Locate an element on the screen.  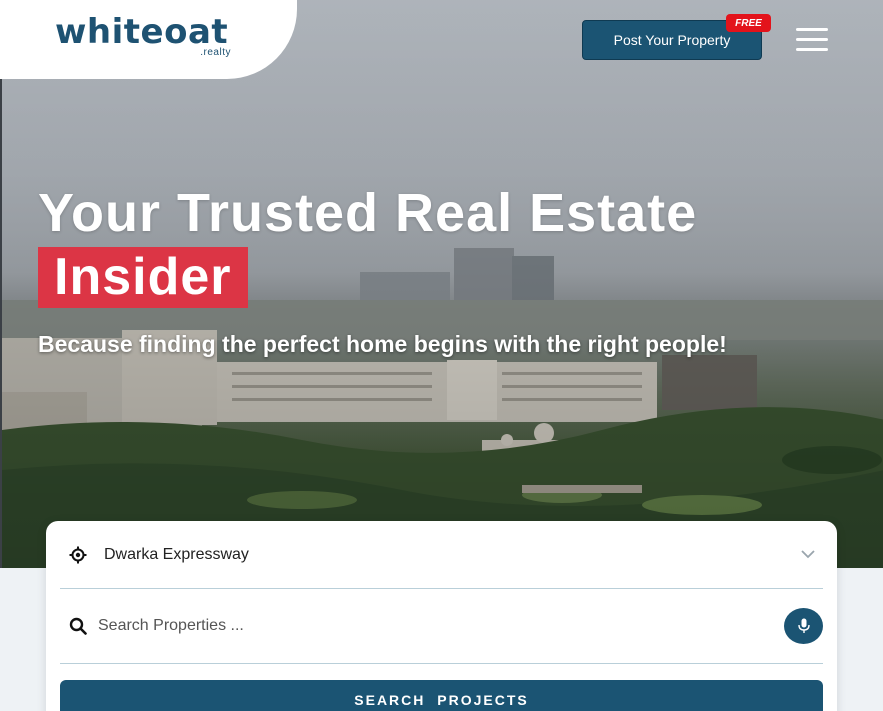
mic-icon is located at coordinates (803, 626).